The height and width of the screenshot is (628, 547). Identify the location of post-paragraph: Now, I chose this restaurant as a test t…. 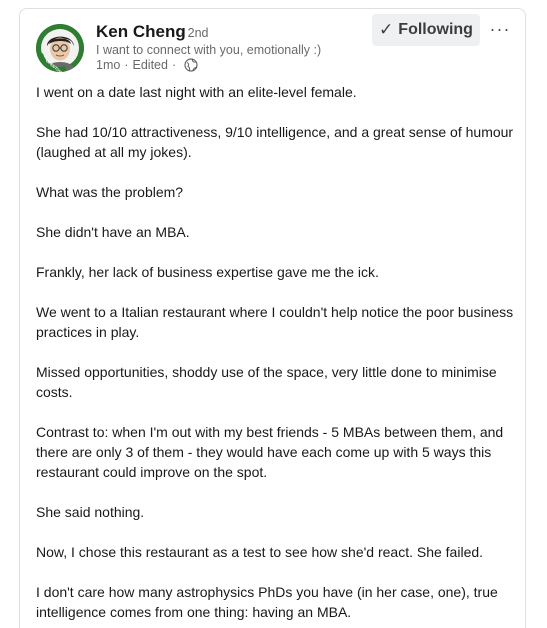
(260, 552).